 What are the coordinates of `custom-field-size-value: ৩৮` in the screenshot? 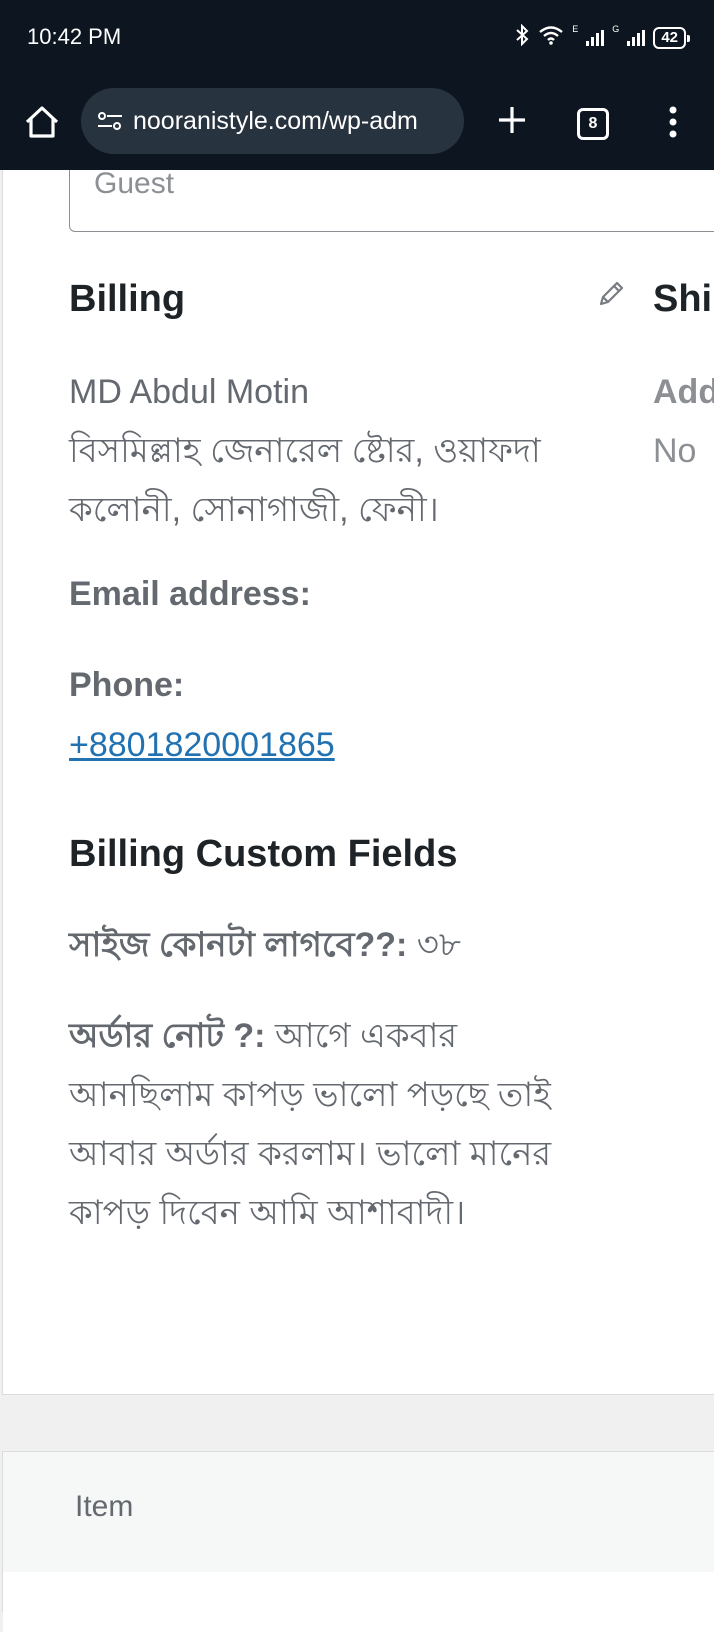 It's located at (434, 945).